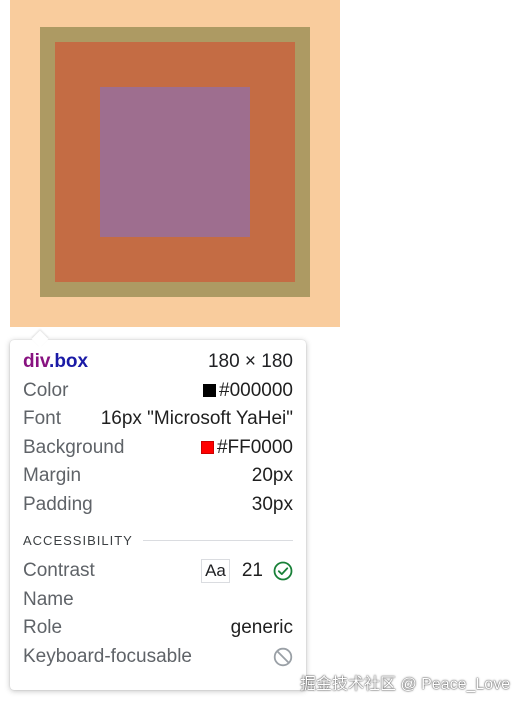 The image size is (518, 707). Describe the element at coordinates (69, 362) in the screenshot. I see `element-class: .box` at that location.